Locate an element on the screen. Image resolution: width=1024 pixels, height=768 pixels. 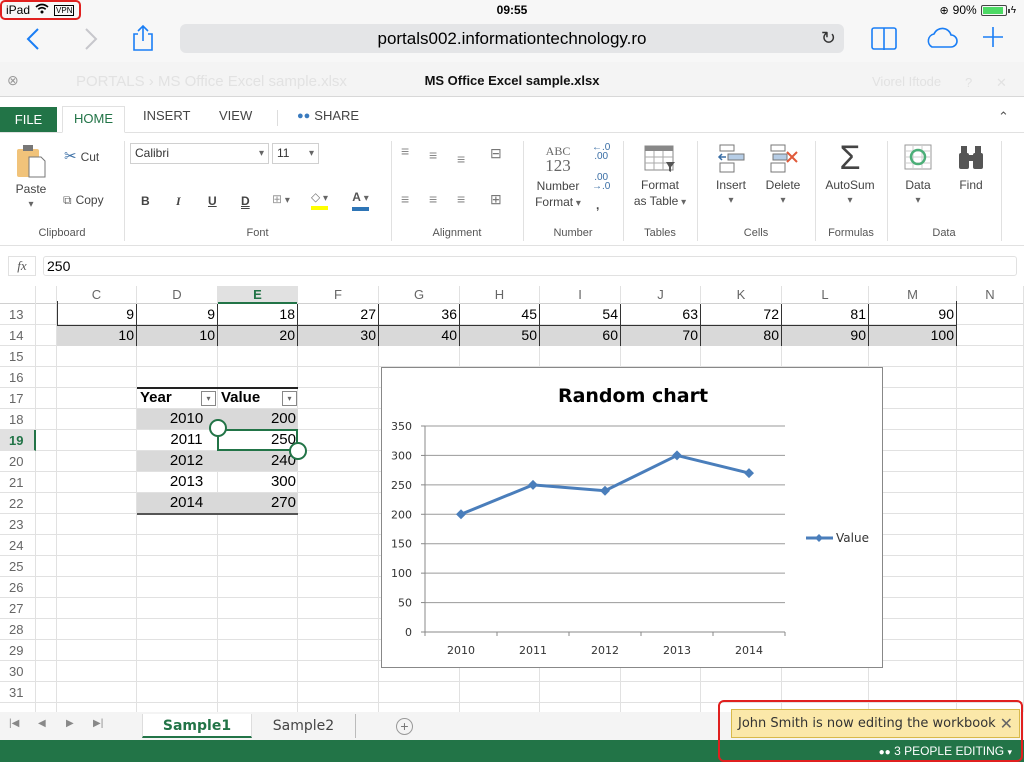
row-header-18: 18 is located at coordinates (18, 419).